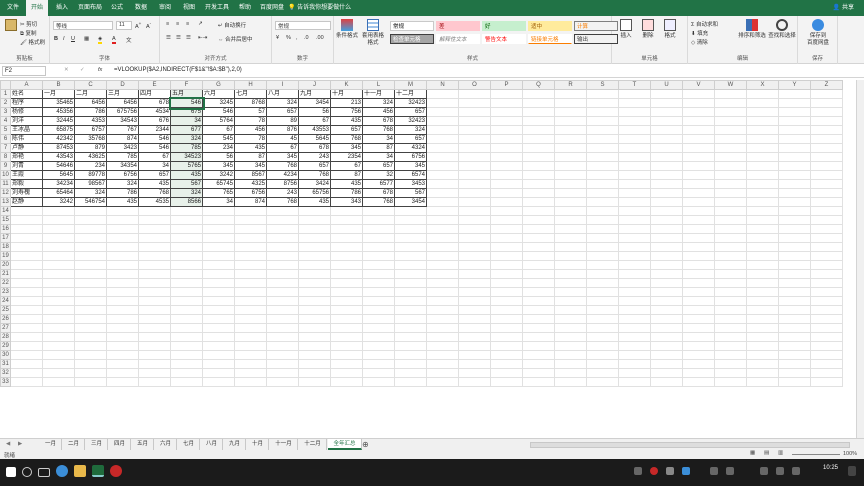  I want to click on cell: 八月, so click(282, 94).